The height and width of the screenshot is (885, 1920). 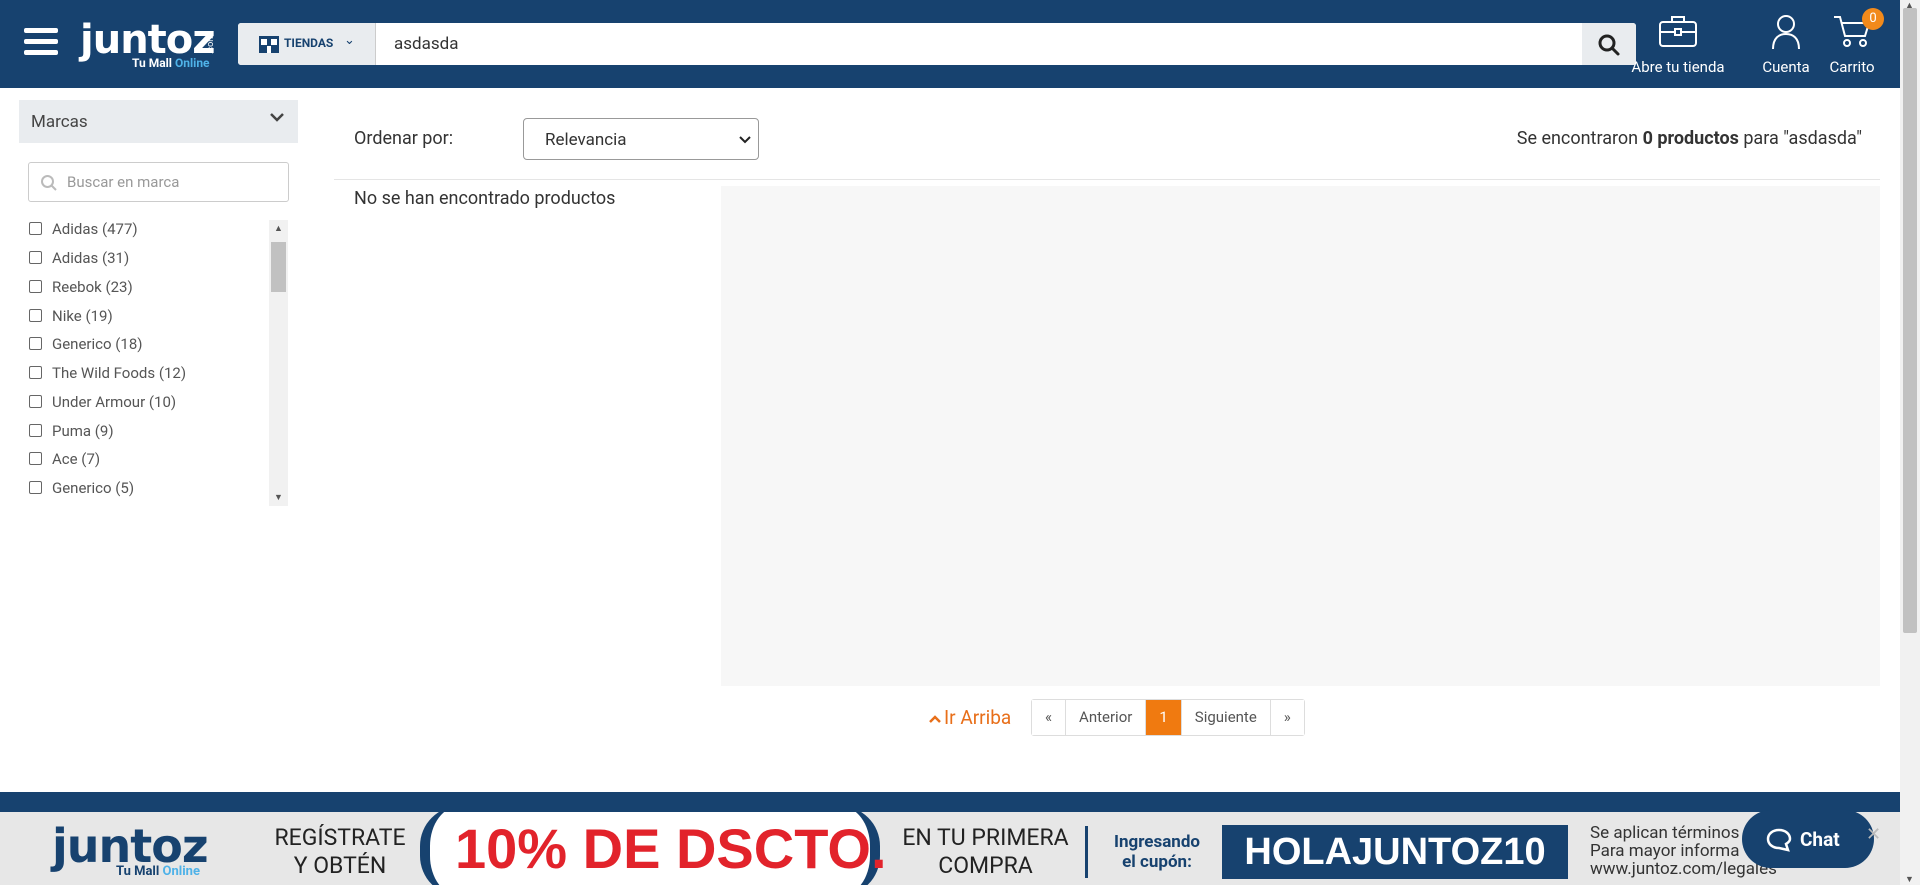 What do you see at coordinates (485, 198) in the screenshot?
I see `empty-results-message: No se han encontrado productos` at bounding box center [485, 198].